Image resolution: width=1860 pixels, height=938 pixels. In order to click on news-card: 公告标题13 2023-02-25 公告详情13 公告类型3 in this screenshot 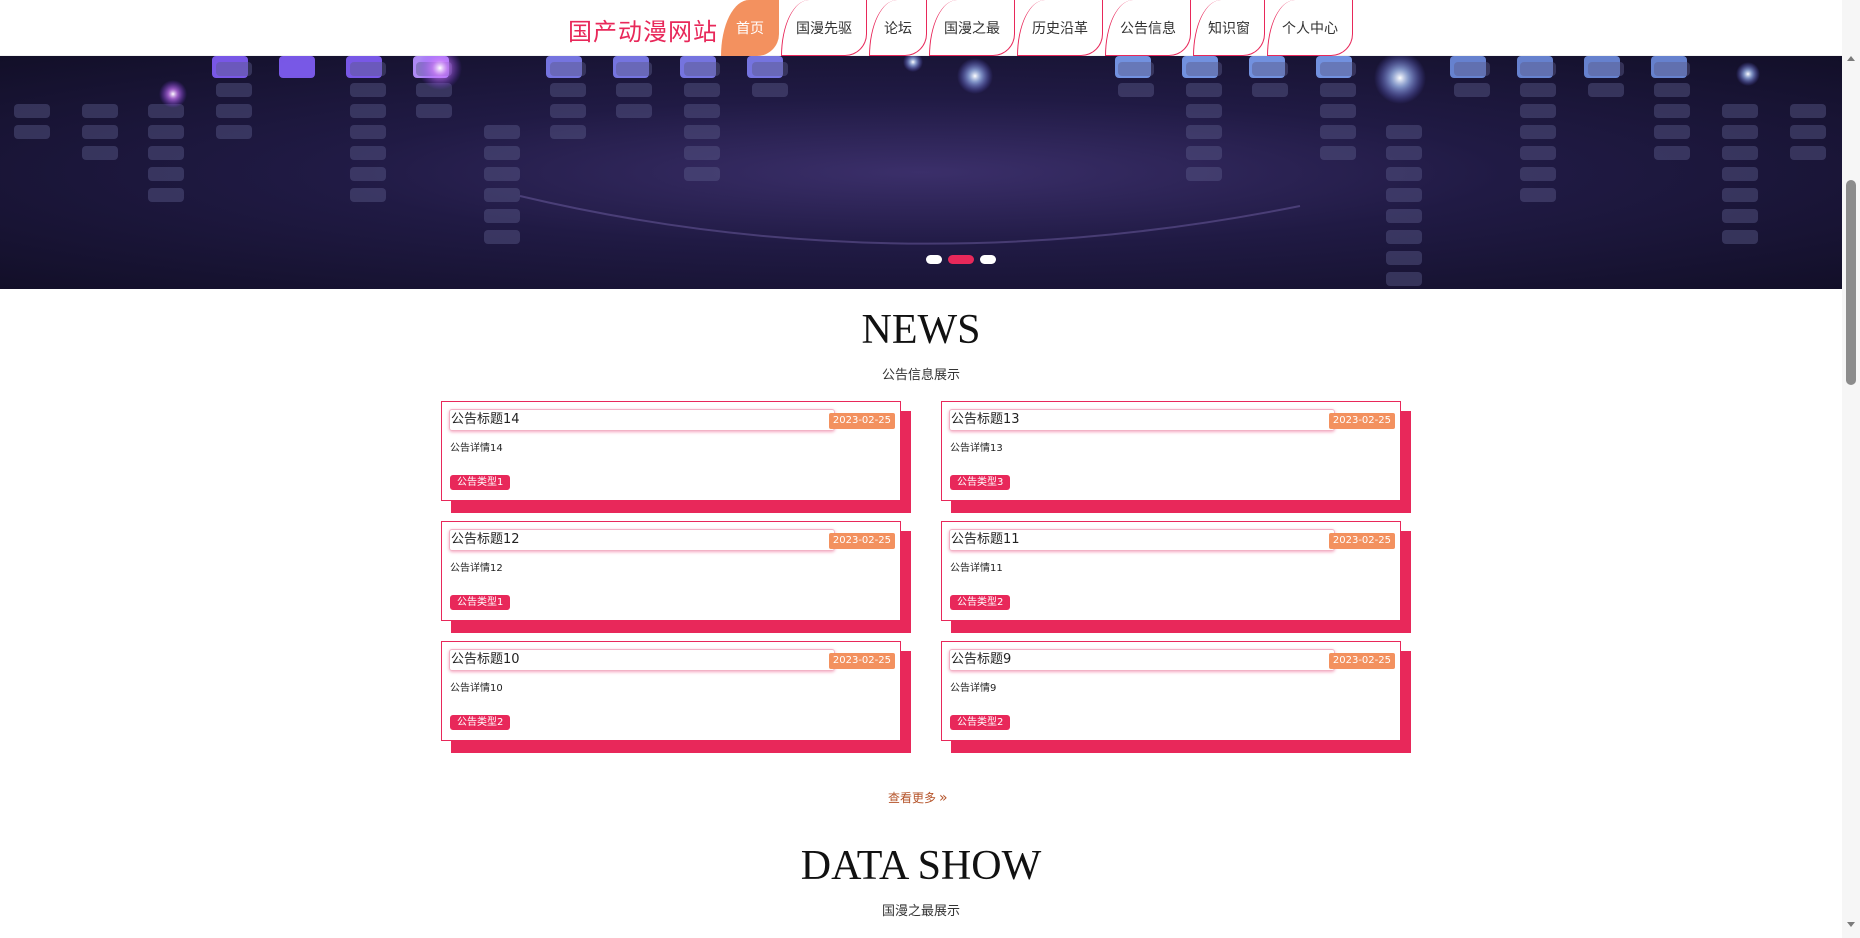, I will do `click(1176, 457)`.